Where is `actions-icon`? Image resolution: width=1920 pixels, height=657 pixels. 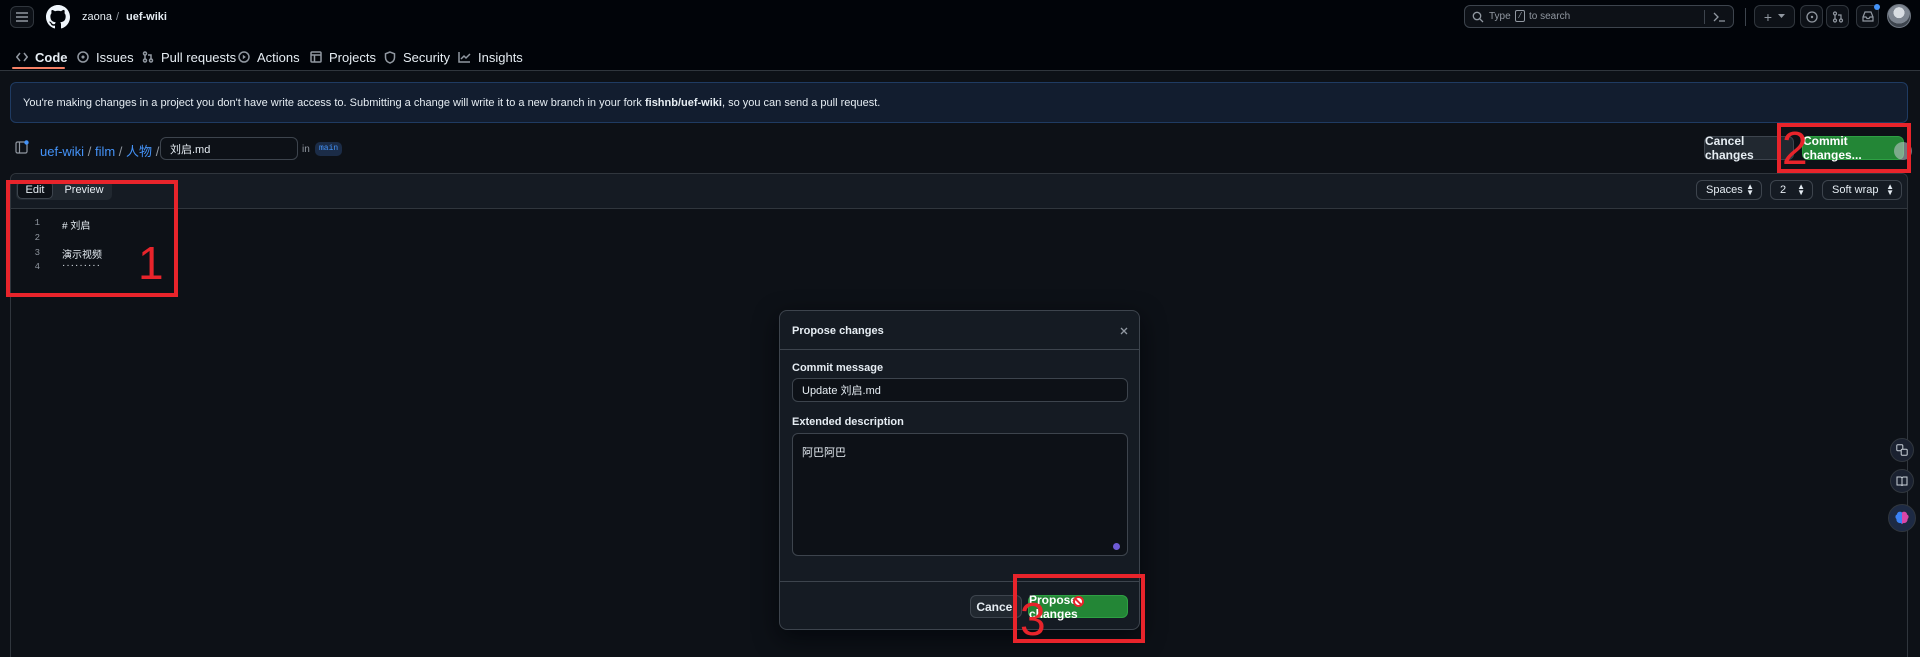 actions-icon is located at coordinates (244, 57).